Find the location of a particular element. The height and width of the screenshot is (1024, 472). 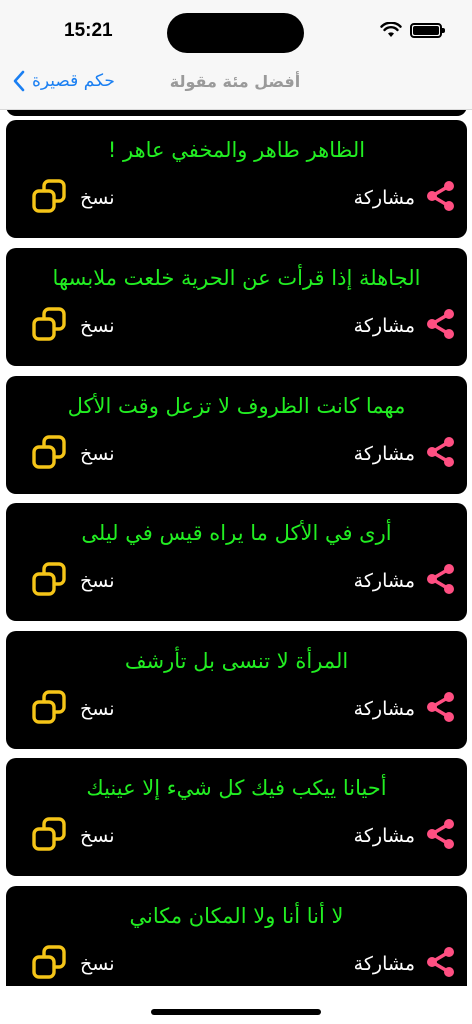

quote-text: الظاهر طاهر والمخفي عاهر ! is located at coordinates (236, 150).